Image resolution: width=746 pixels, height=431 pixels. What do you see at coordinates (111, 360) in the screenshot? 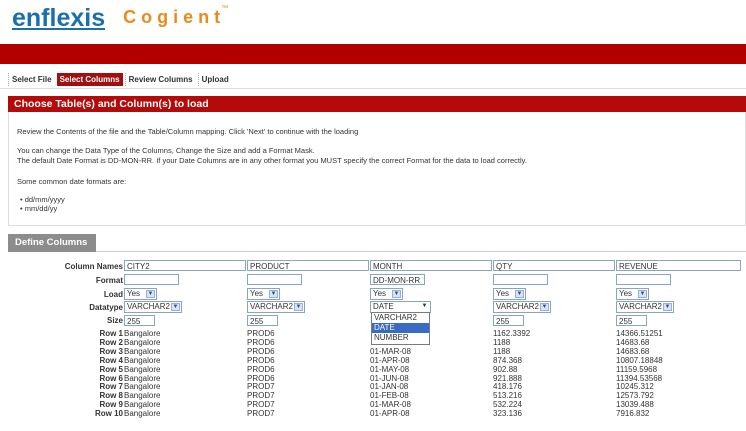
I see `row-label: Row 4` at bounding box center [111, 360].